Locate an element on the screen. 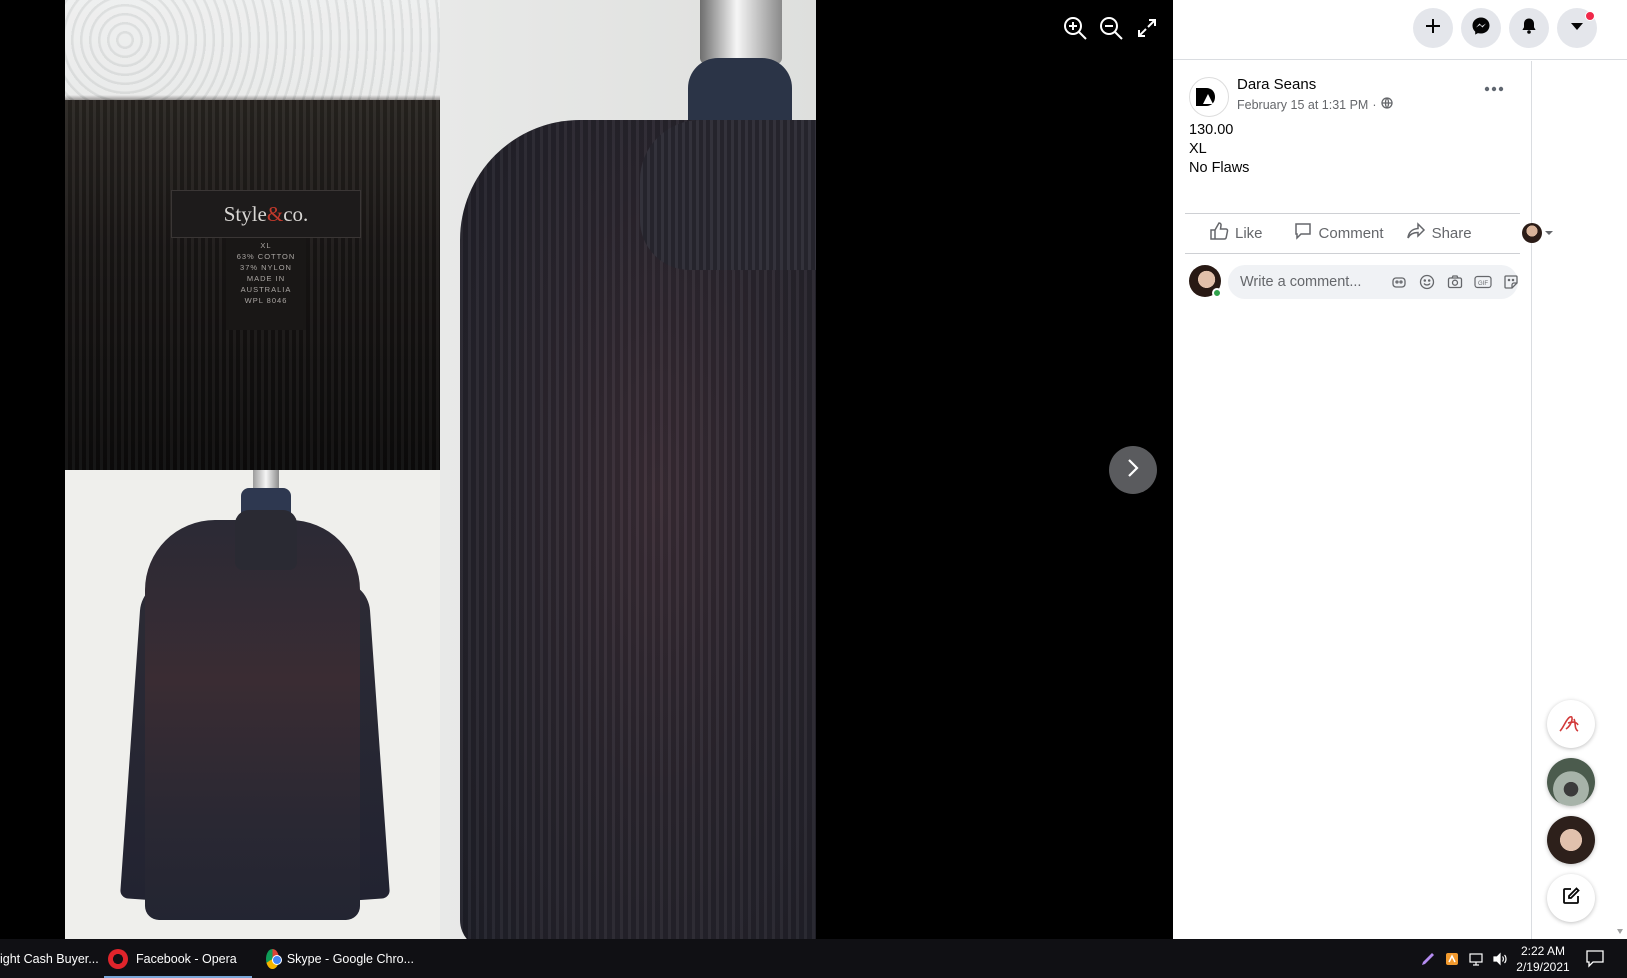 The height and width of the screenshot is (978, 1627). brand-tag-amp: & is located at coordinates (275, 213).